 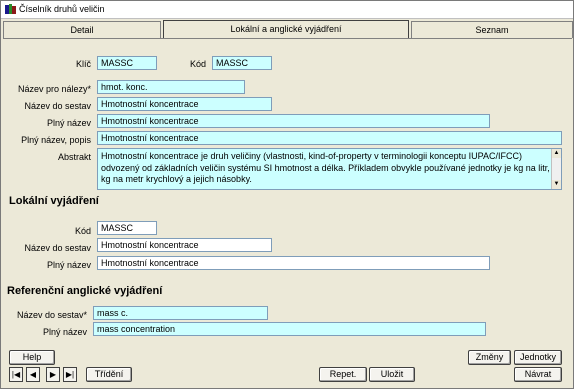 What do you see at coordinates (538, 374) in the screenshot?
I see `back-button: Návrat` at bounding box center [538, 374].